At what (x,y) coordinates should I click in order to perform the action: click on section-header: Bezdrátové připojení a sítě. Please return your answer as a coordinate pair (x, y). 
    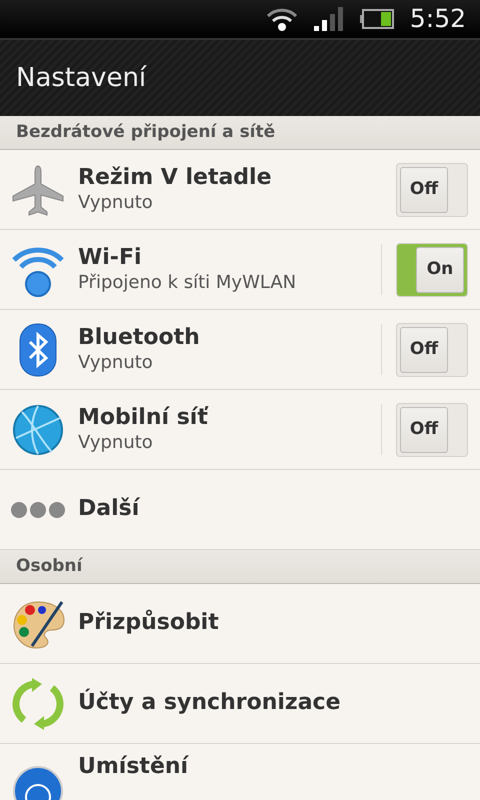
    Looking at the image, I should click on (146, 132).